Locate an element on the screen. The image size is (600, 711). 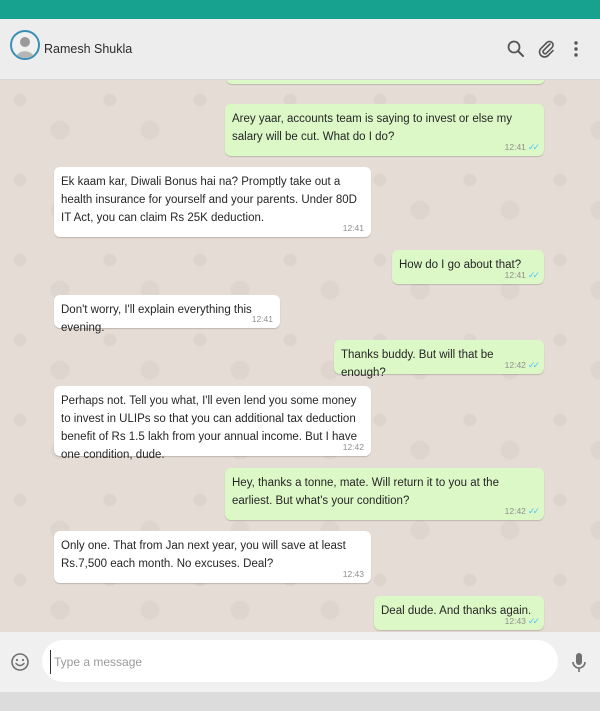
message-meta: 12:42 is located at coordinates (353, 447).